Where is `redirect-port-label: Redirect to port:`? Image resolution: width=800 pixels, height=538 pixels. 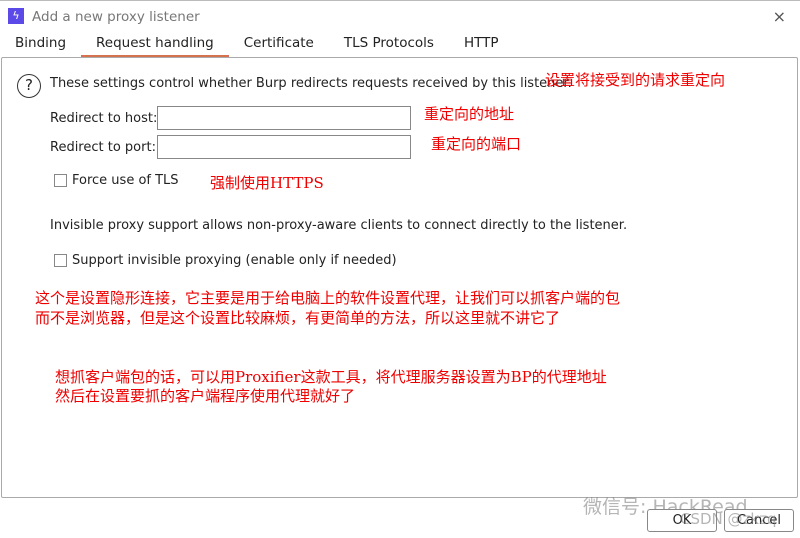
redirect-port-label: Redirect to port: is located at coordinates (103, 147).